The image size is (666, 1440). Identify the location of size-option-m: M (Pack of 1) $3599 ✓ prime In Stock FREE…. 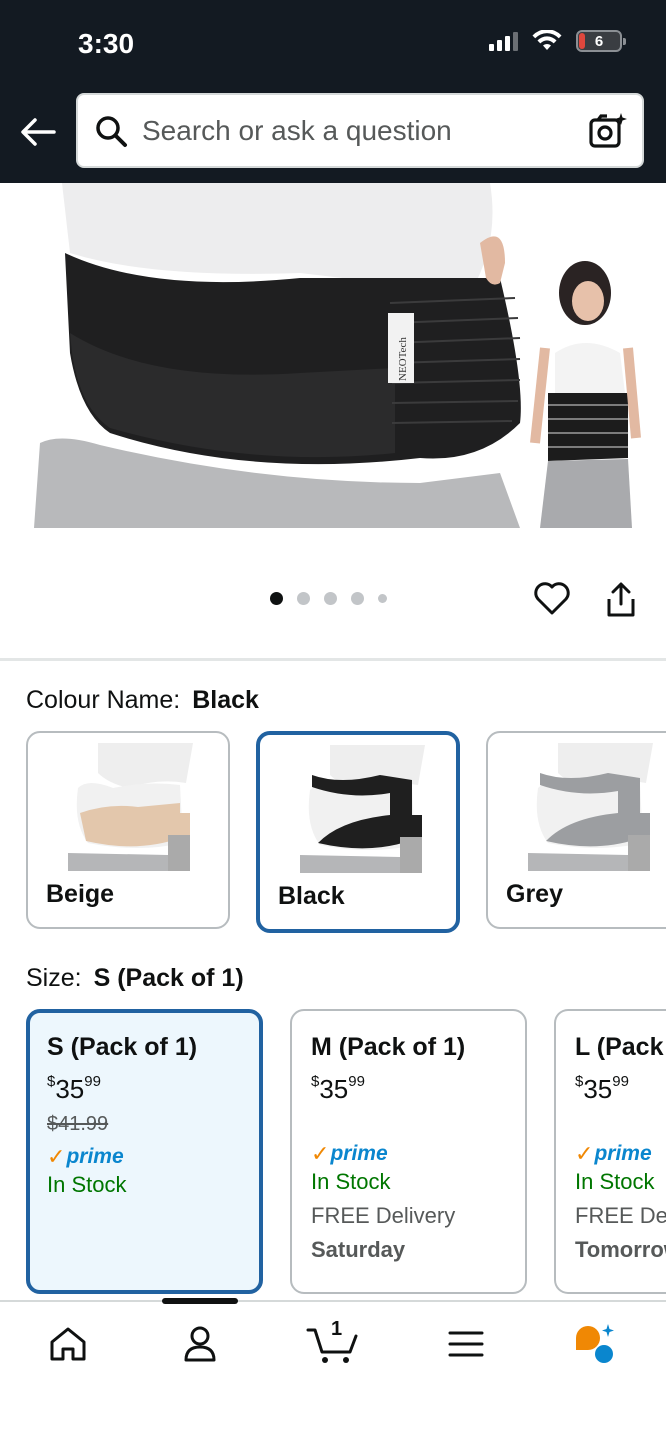
(408, 1151).